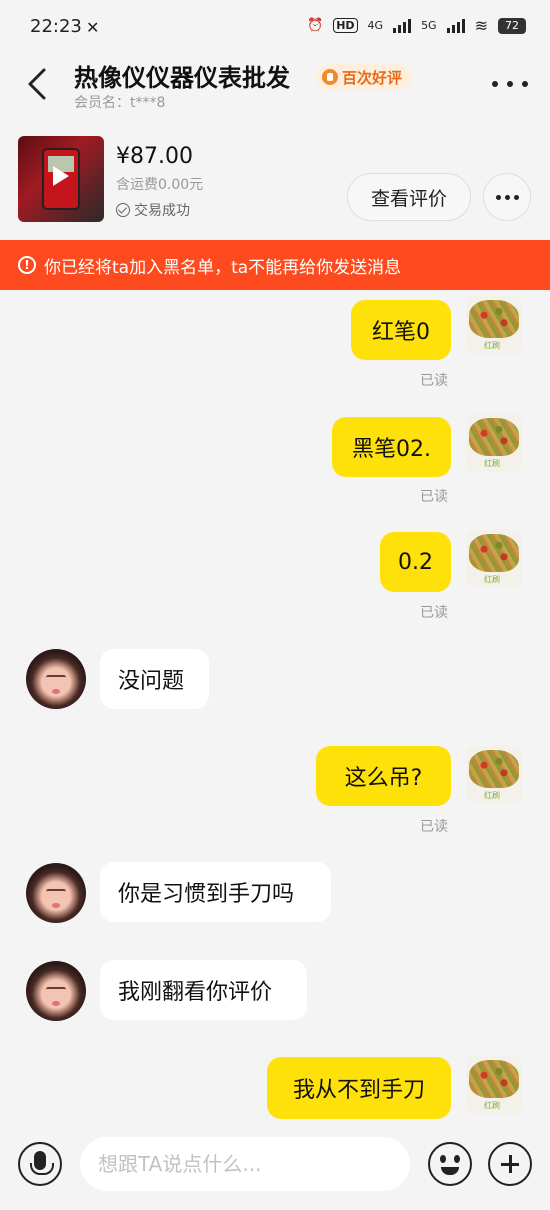 This screenshot has height=1210, width=550. Describe the element at coordinates (512, 25) in the screenshot. I see `battery-icon: 72` at that location.